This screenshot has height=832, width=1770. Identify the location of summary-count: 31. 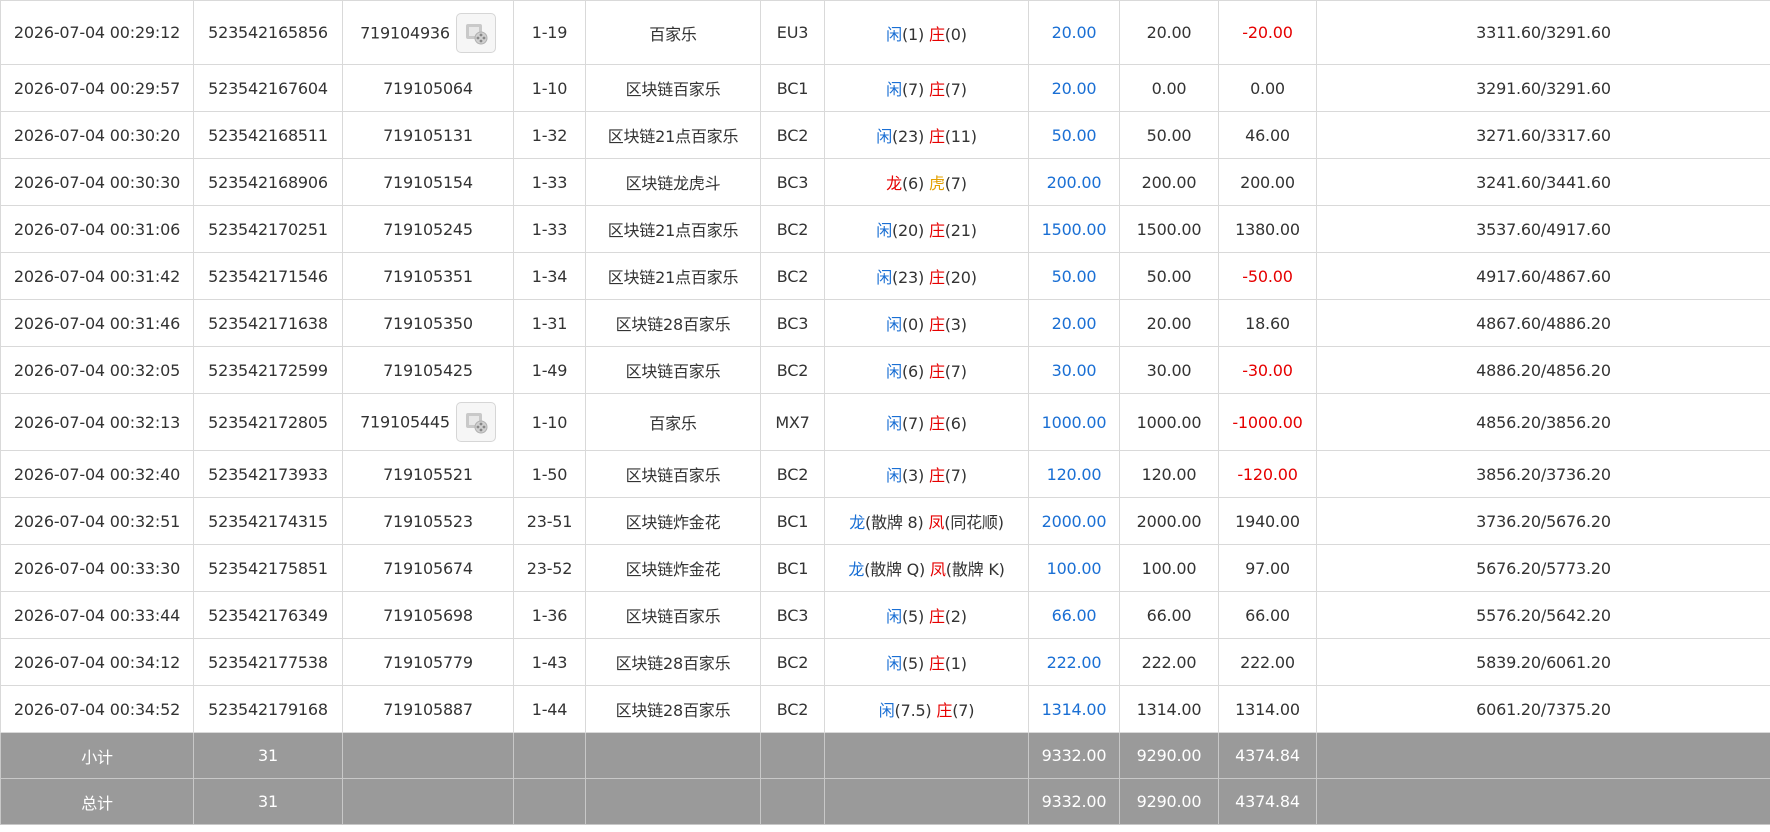
(268, 801).